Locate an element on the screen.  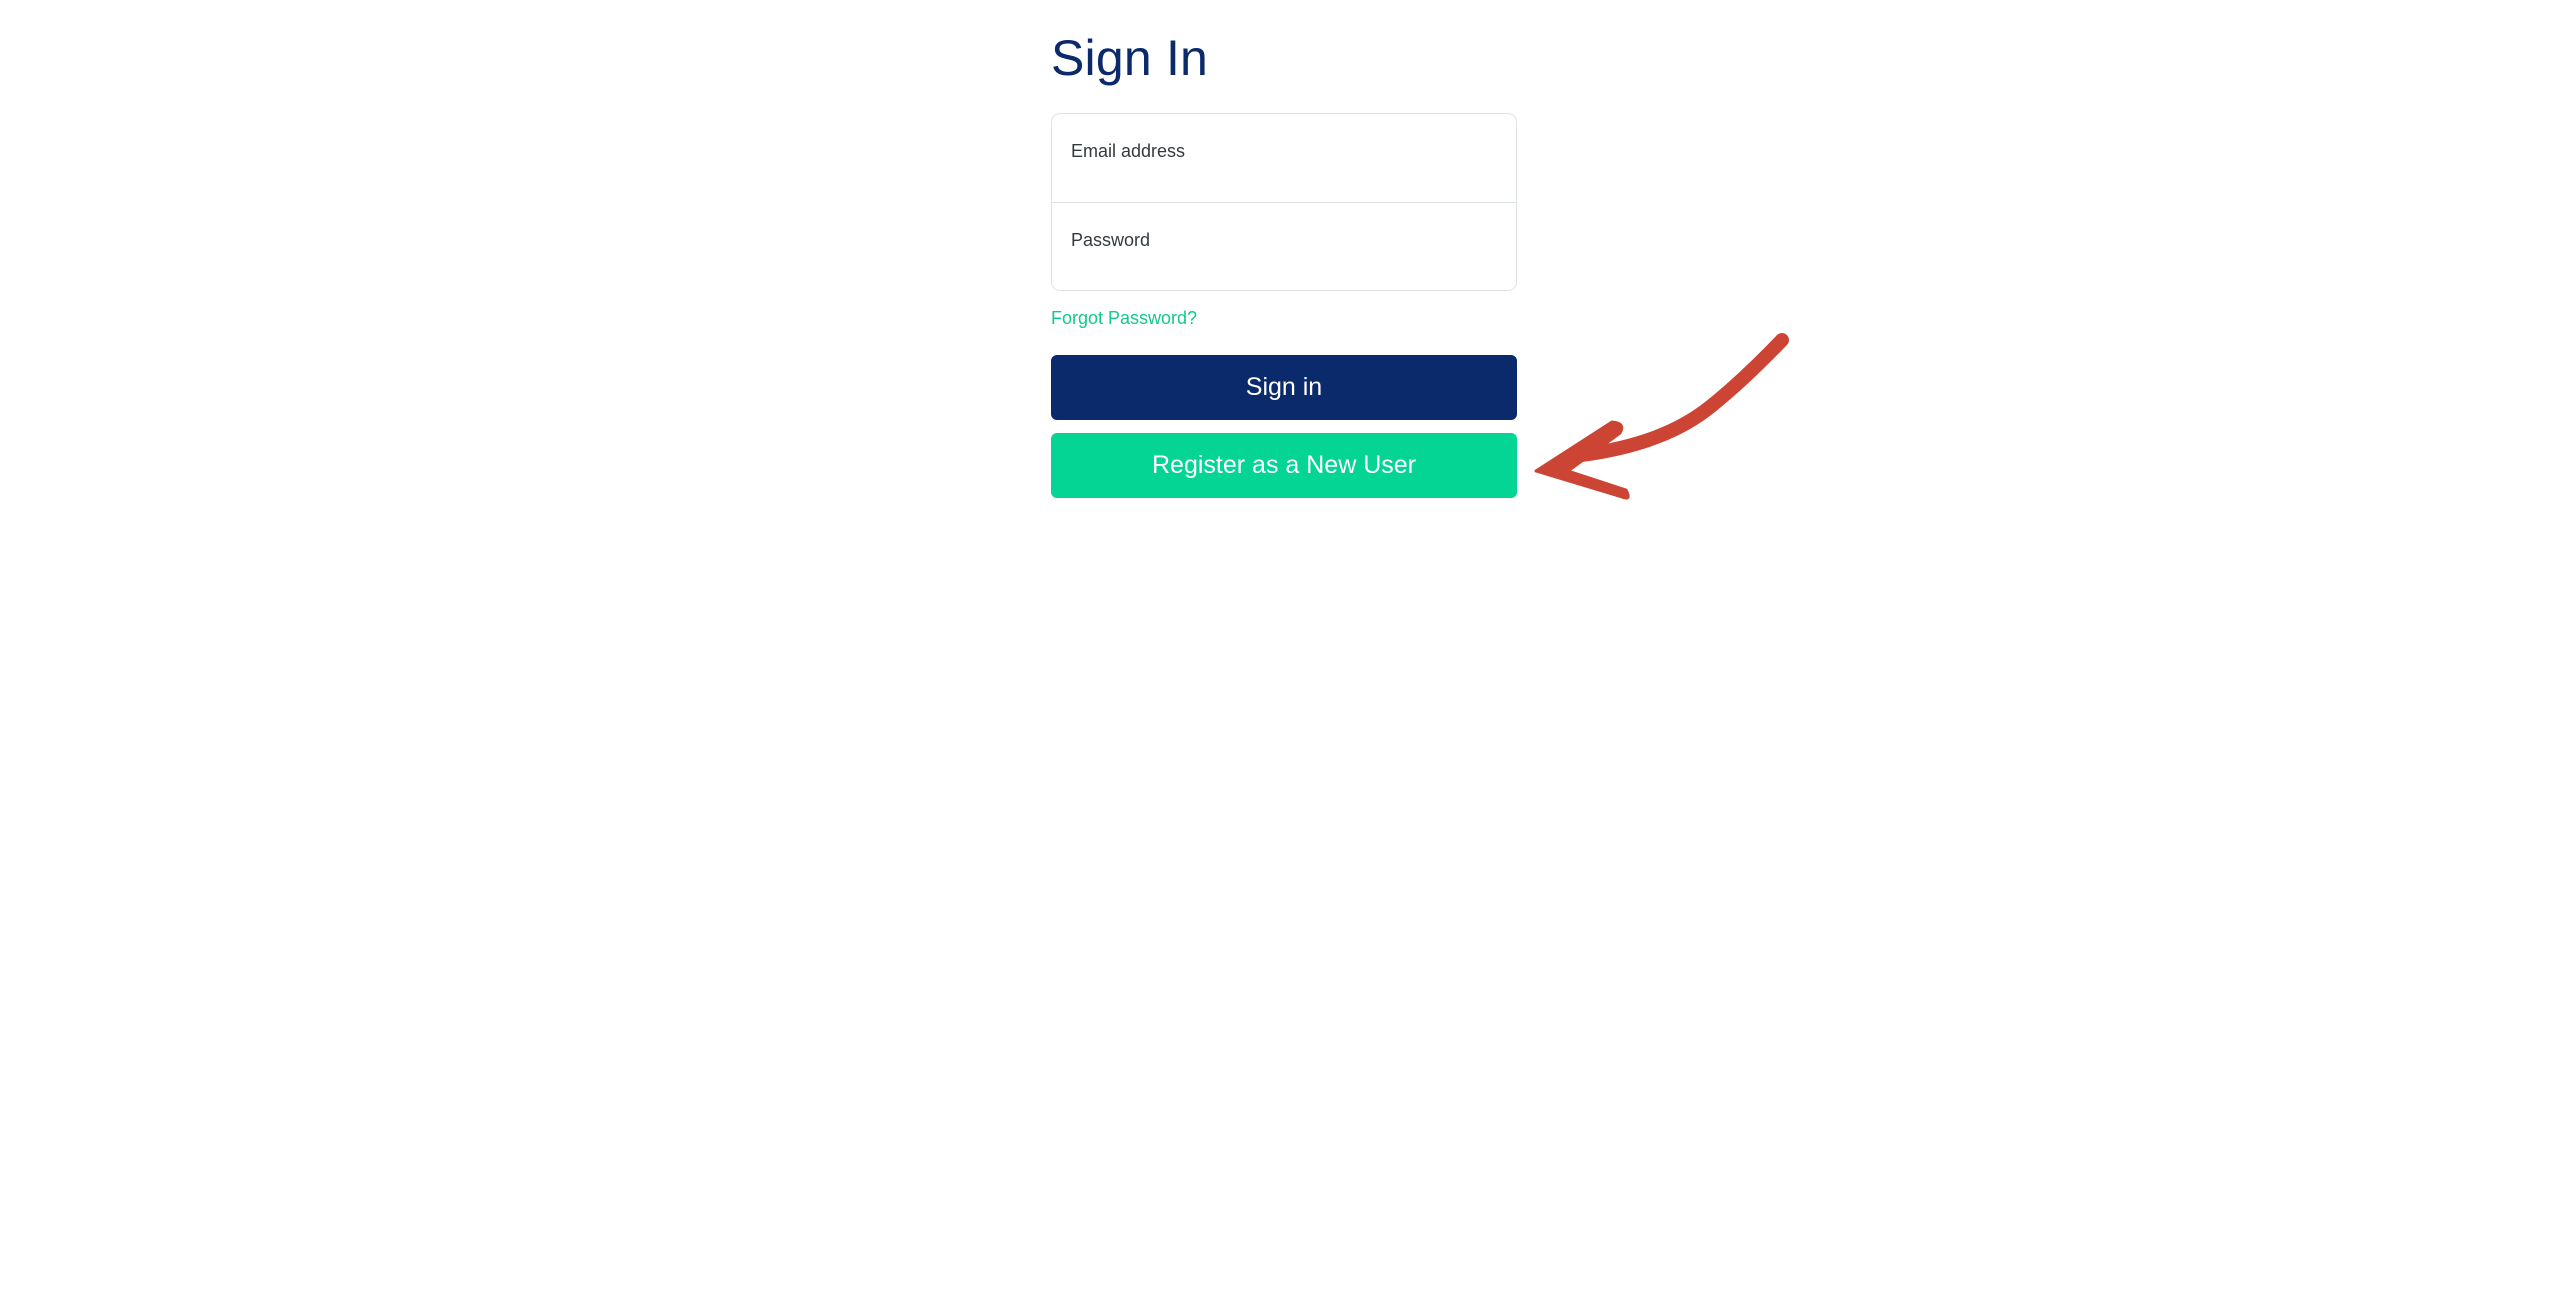
email-field: Email address is located at coordinates (1284, 158).